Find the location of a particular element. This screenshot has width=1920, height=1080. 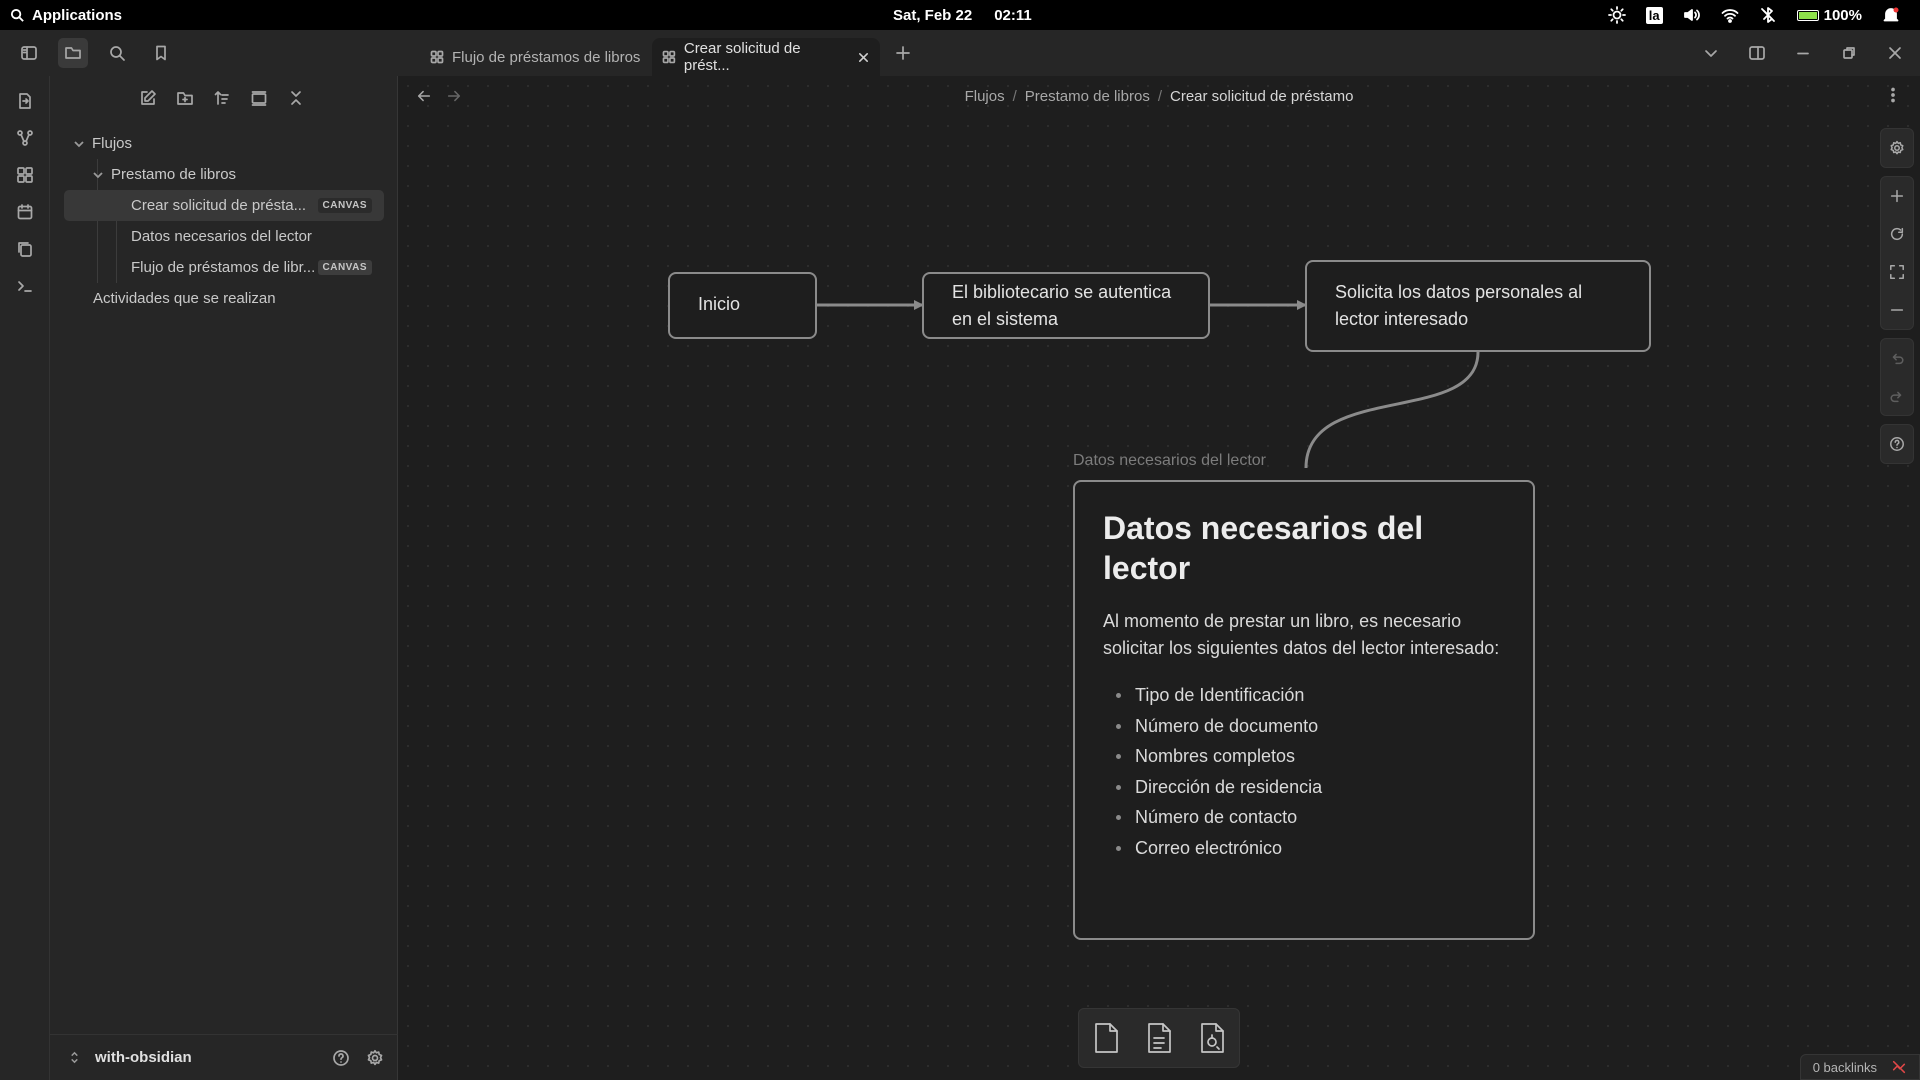

battery-indicator: 100% is located at coordinates (1829, 15).